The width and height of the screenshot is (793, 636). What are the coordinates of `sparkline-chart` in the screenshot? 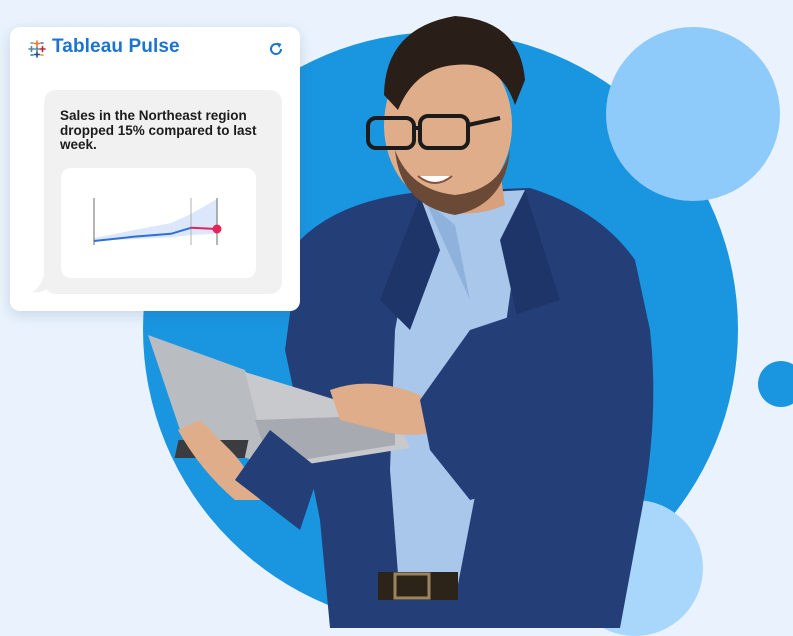 It's located at (157, 221).